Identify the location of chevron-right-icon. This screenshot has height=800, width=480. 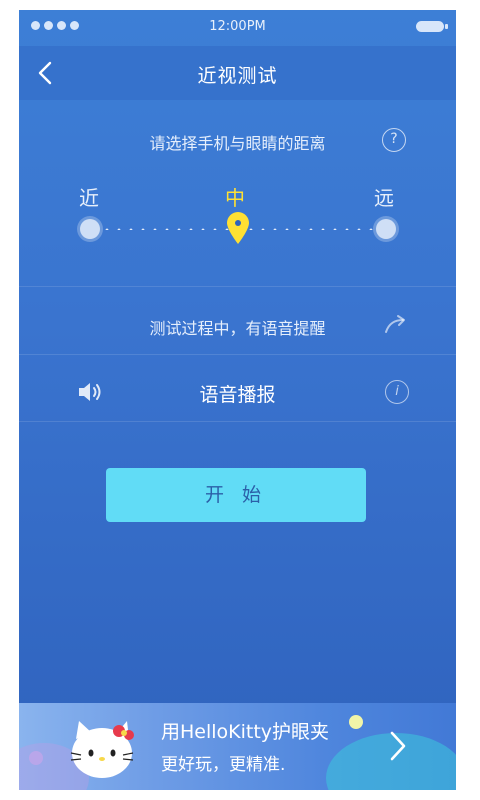
(398, 746).